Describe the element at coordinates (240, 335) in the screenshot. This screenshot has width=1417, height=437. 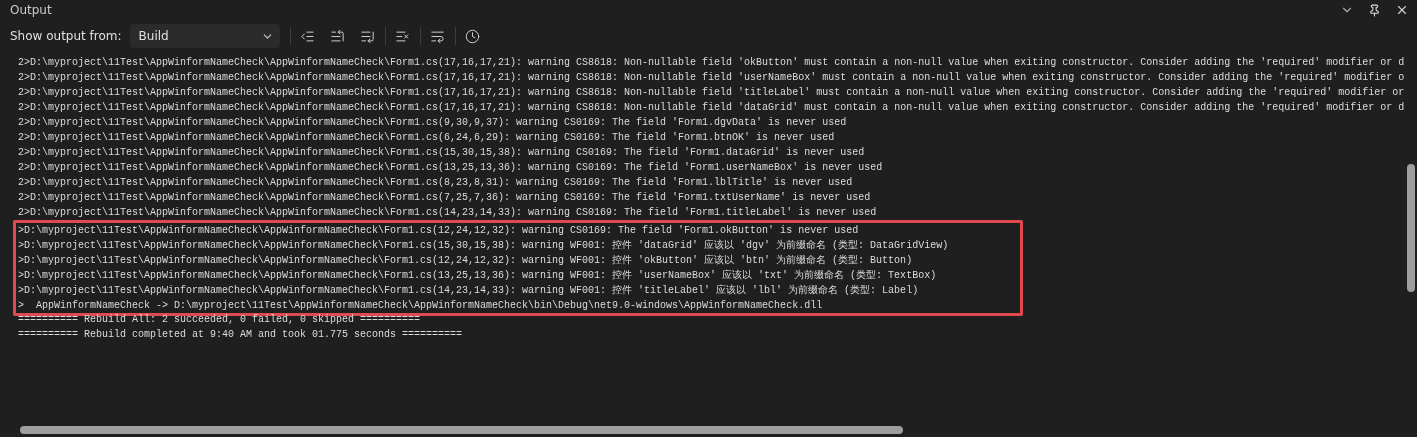
I see `output-line: ========== Rebuild completed at 9:40 AM and took 01.775 seconds ==========` at that location.